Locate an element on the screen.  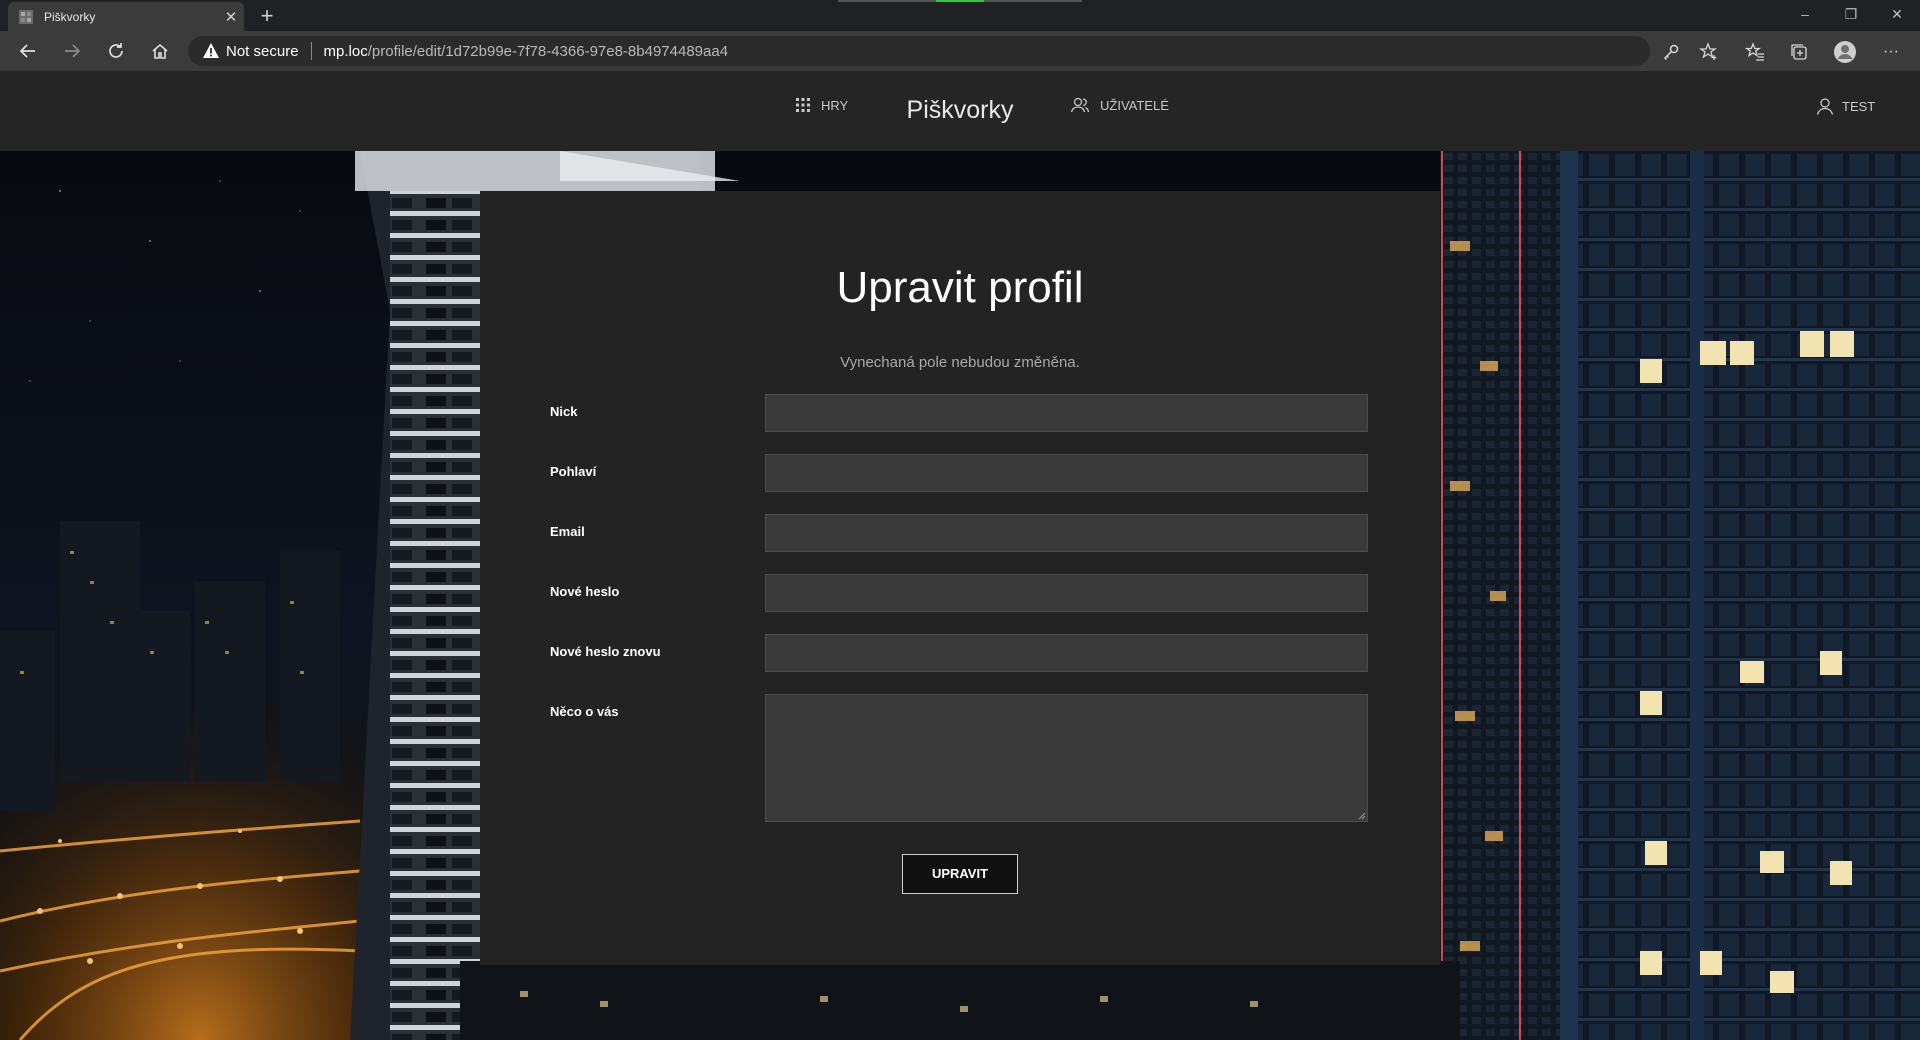
gender-input is located at coordinates (1066, 473).